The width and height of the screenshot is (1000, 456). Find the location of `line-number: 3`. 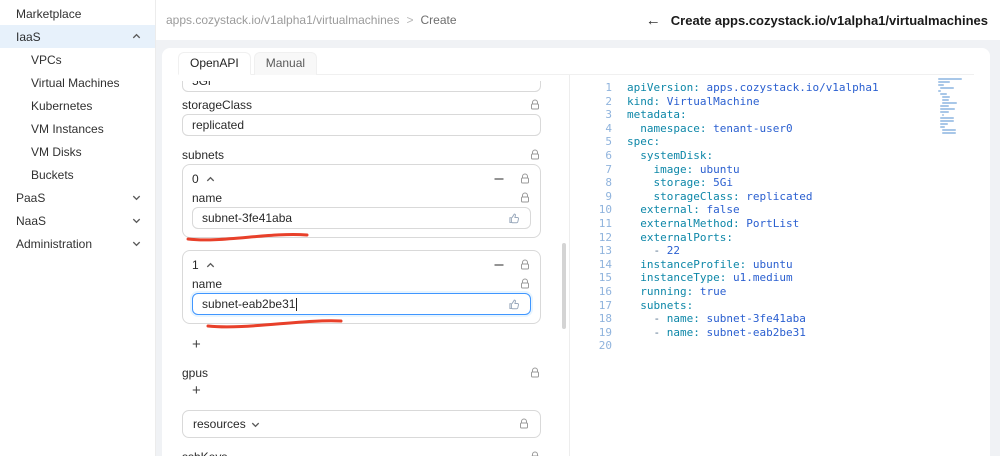

line-number: 3 is located at coordinates (608, 115).